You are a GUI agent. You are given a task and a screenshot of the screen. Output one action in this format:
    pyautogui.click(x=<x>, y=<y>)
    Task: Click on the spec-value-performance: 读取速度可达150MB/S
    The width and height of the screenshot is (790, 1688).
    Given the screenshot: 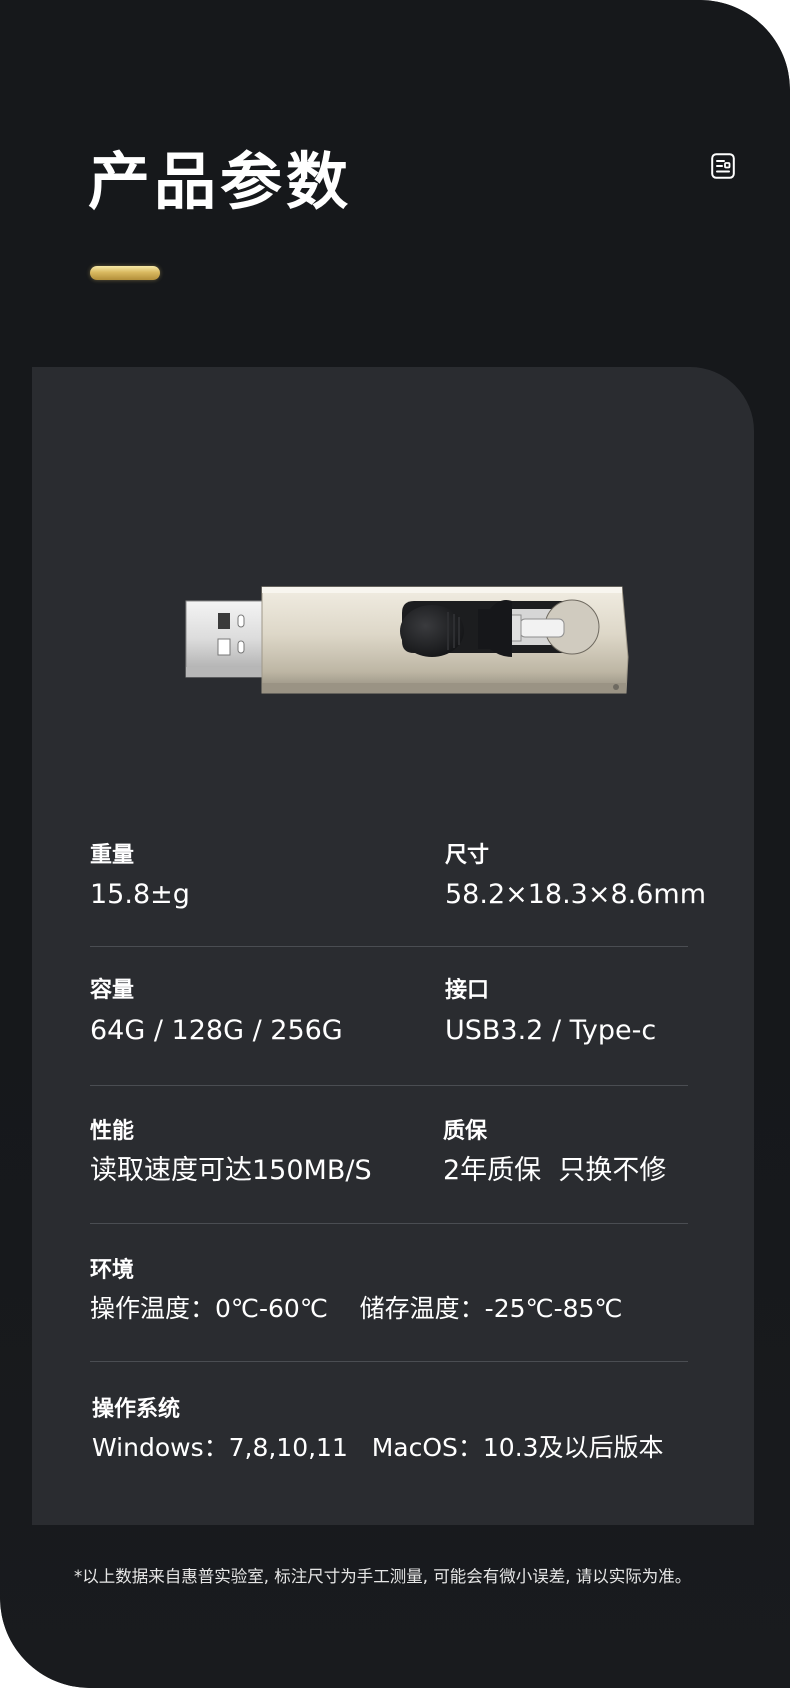 What is the action you would take?
    pyautogui.click(x=231, y=1170)
    